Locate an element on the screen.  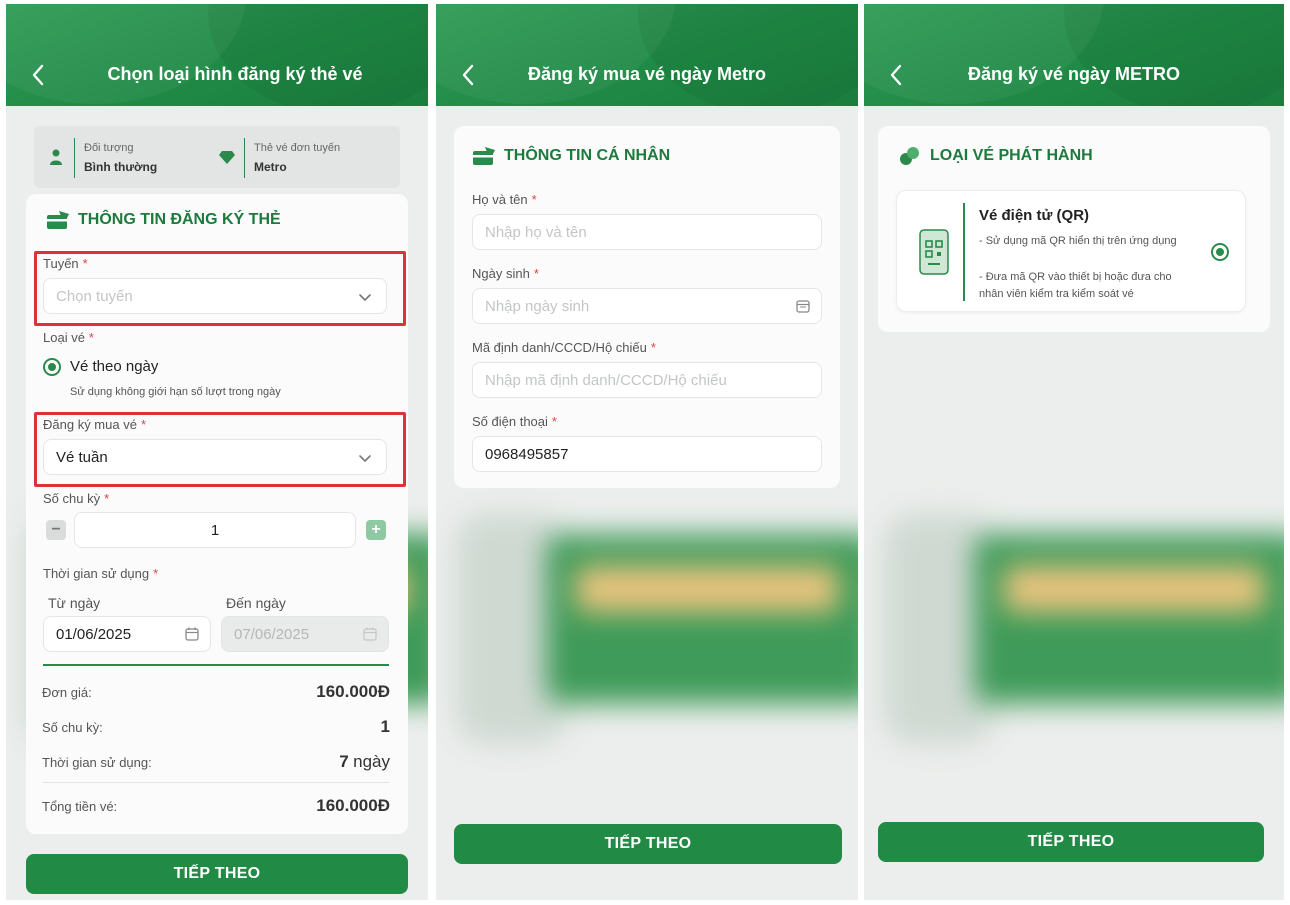
option-desc-1: - Sử dụng mã QR hiển thị trên ứng dụng is located at coordinates (1078, 241).